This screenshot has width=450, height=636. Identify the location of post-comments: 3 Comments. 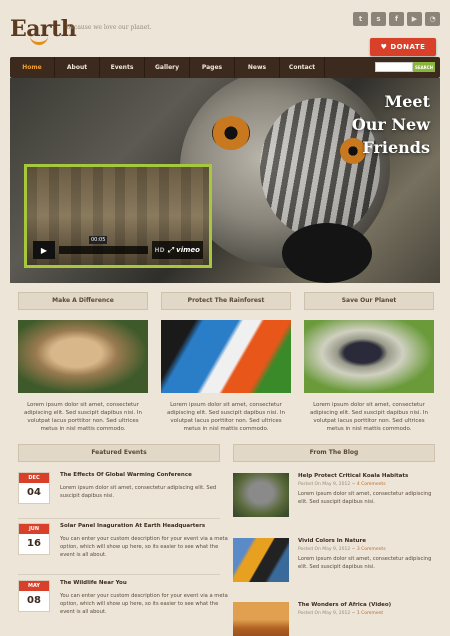
(371, 549).